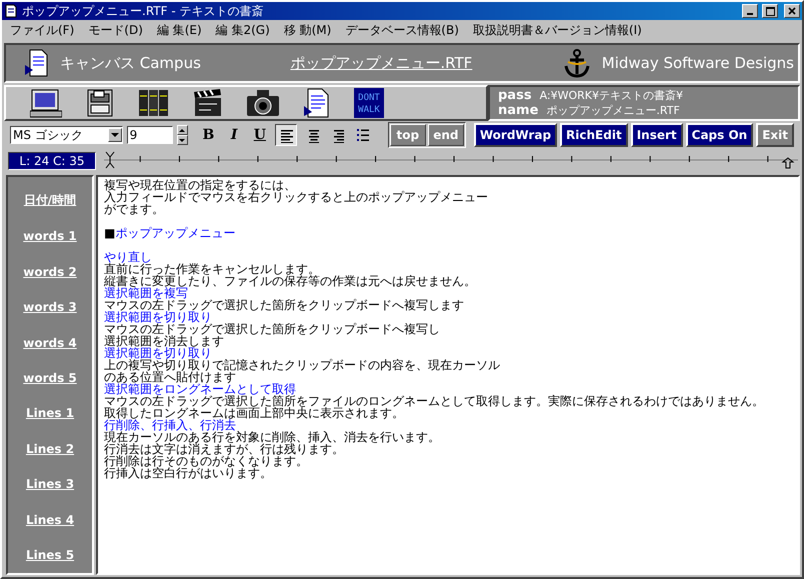 This screenshot has height=579, width=804. Describe the element at coordinates (284, 305) in the screenshot. I see `text-line: マウスの左ドラッグで選択した箇所をクリップボードへ複写します` at that location.